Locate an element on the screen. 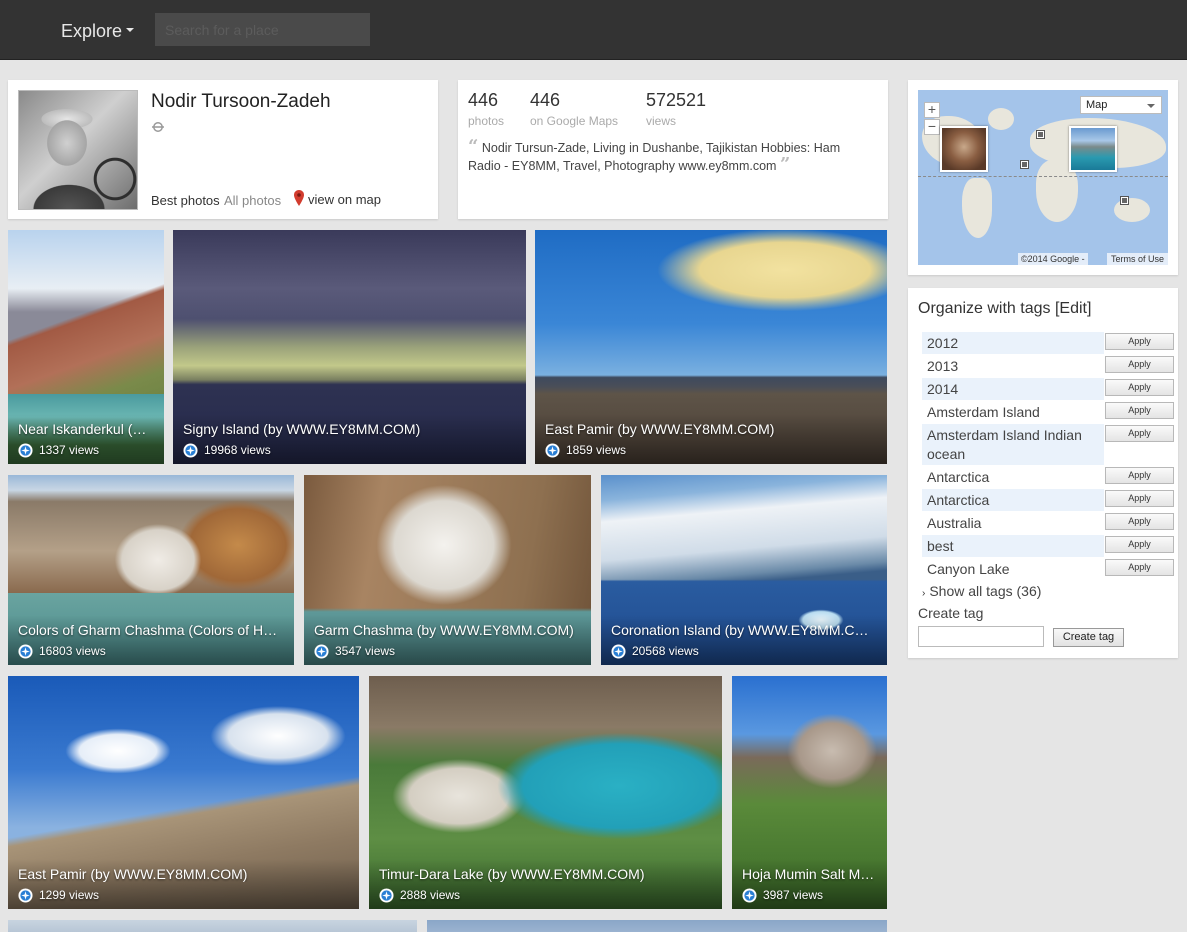 Image resolution: width=1187 pixels, height=932 pixels. photo-views: 1337 views is located at coordinates (69, 450).